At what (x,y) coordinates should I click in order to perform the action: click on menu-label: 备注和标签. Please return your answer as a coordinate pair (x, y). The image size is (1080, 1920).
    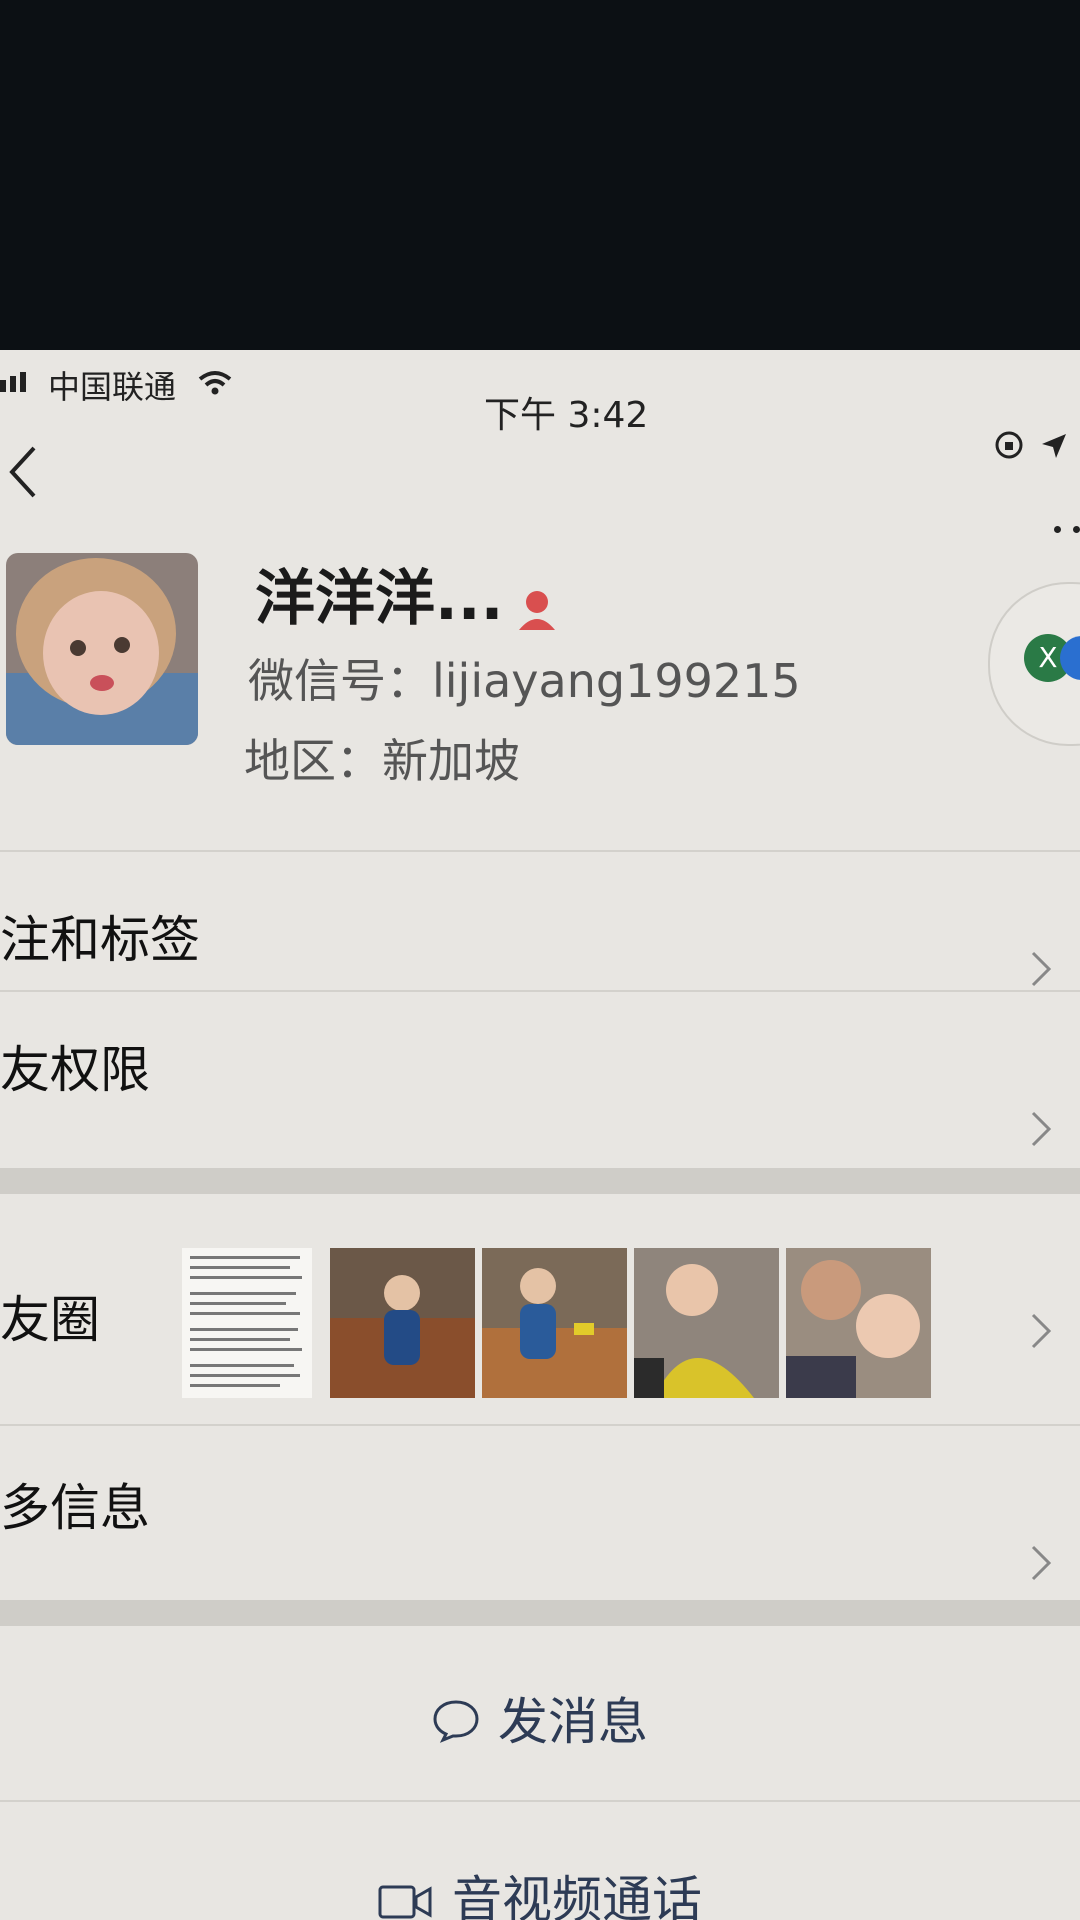
    Looking at the image, I should click on (100, 940).